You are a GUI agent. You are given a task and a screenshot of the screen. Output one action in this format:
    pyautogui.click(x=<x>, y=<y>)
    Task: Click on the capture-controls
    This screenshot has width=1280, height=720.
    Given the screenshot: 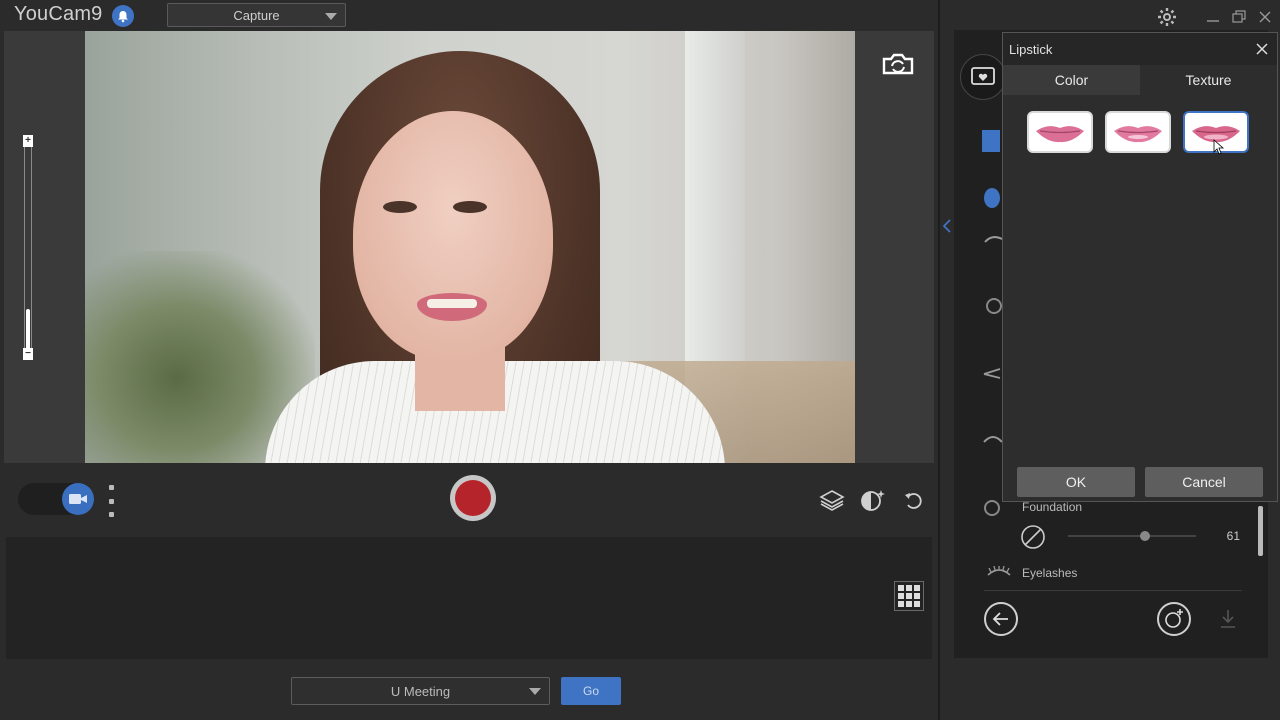 What is the action you would take?
    pyautogui.click(x=469, y=499)
    